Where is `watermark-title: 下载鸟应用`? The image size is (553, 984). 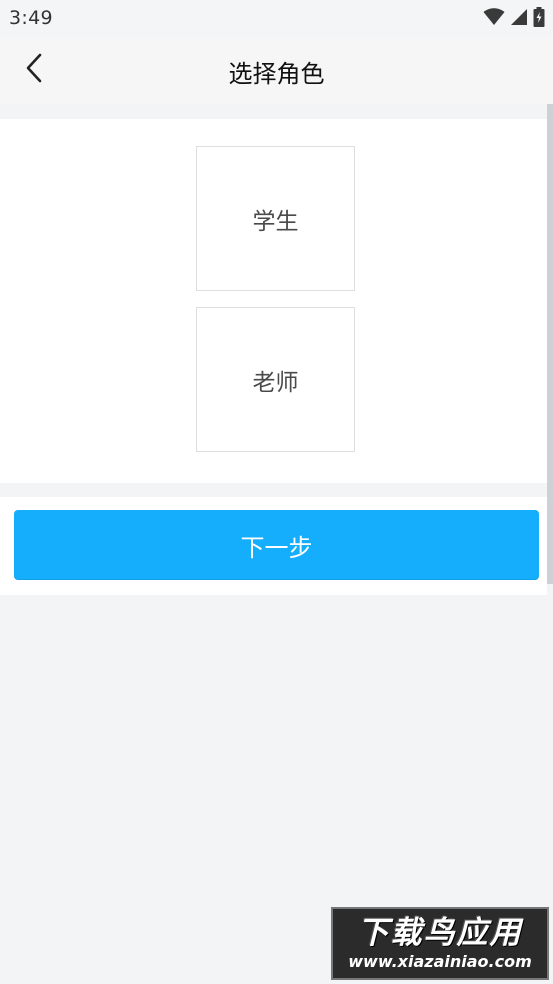 watermark-title: 下载鸟应用 is located at coordinates (440, 932).